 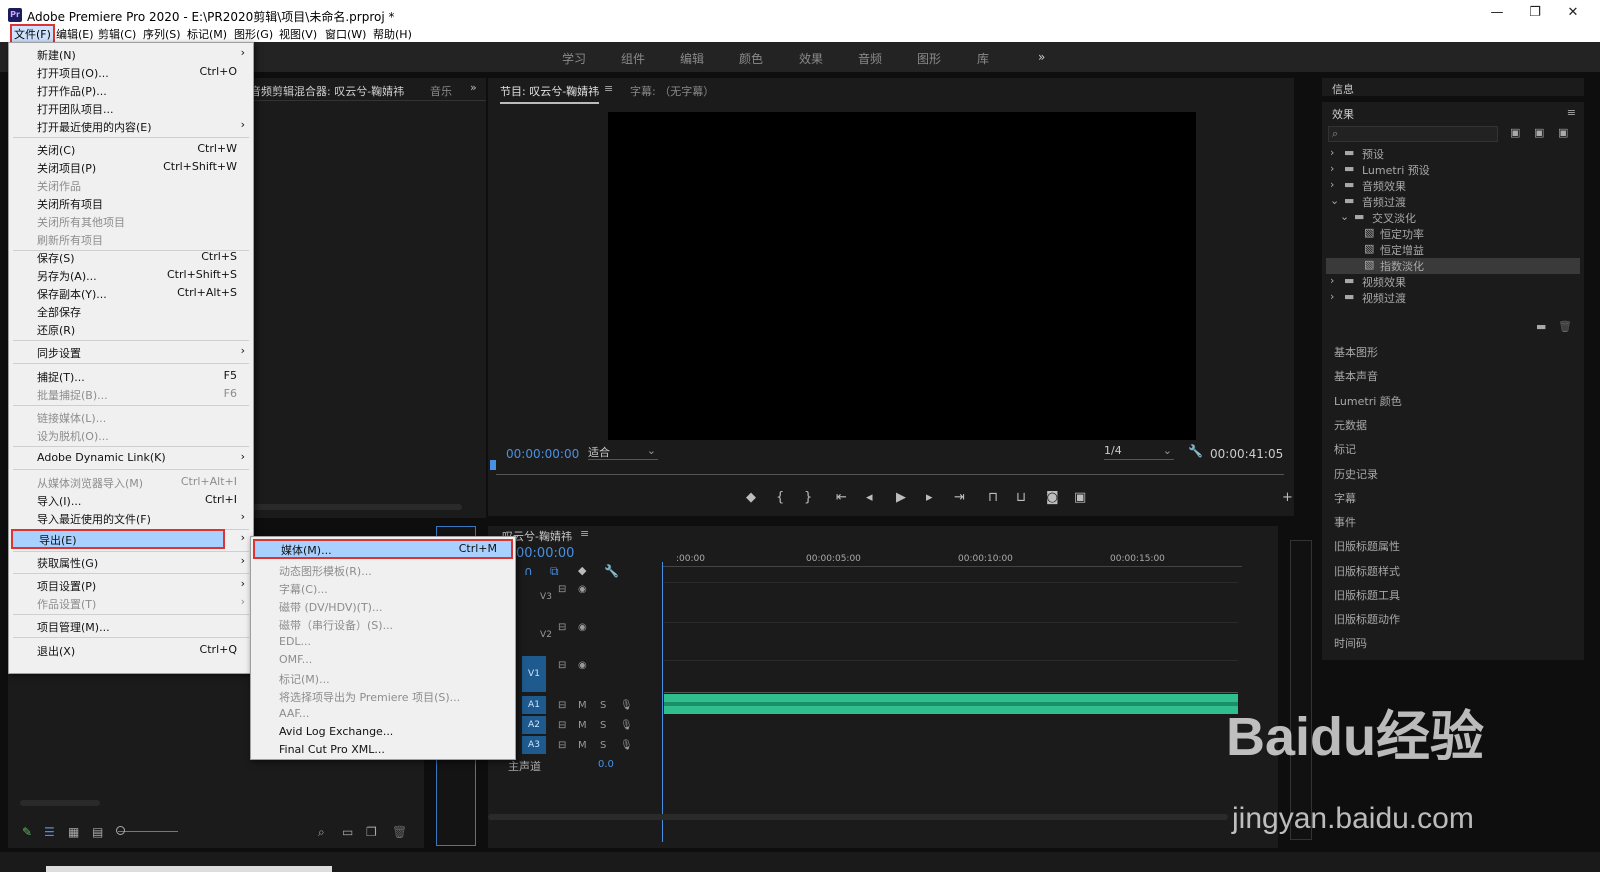 I want to click on export-media-item: 媒体(M)... Ctrl+M, so click(x=383, y=549).